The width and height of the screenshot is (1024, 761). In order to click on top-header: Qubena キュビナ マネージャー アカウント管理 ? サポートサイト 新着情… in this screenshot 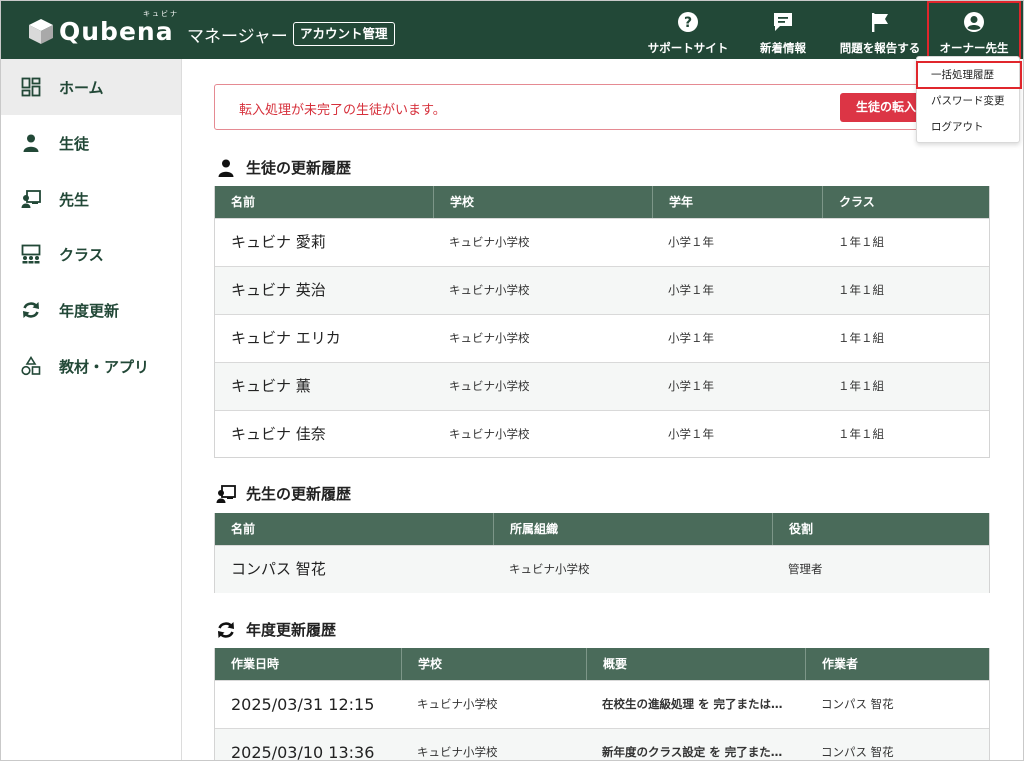, I will do `click(512, 30)`.